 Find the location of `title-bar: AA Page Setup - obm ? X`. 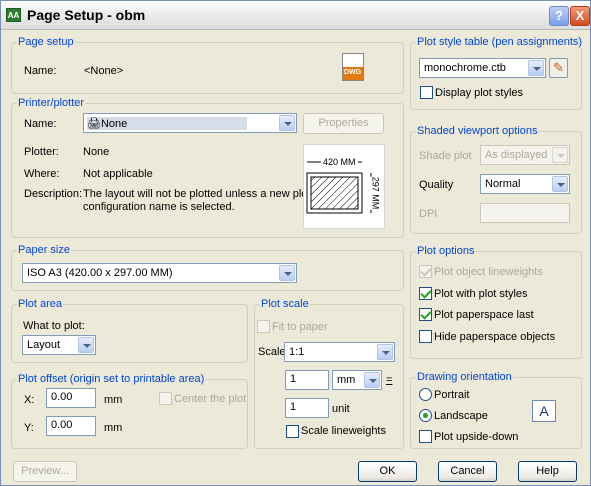

title-bar: AA Page Setup - obm ? X is located at coordinates (295, 15).